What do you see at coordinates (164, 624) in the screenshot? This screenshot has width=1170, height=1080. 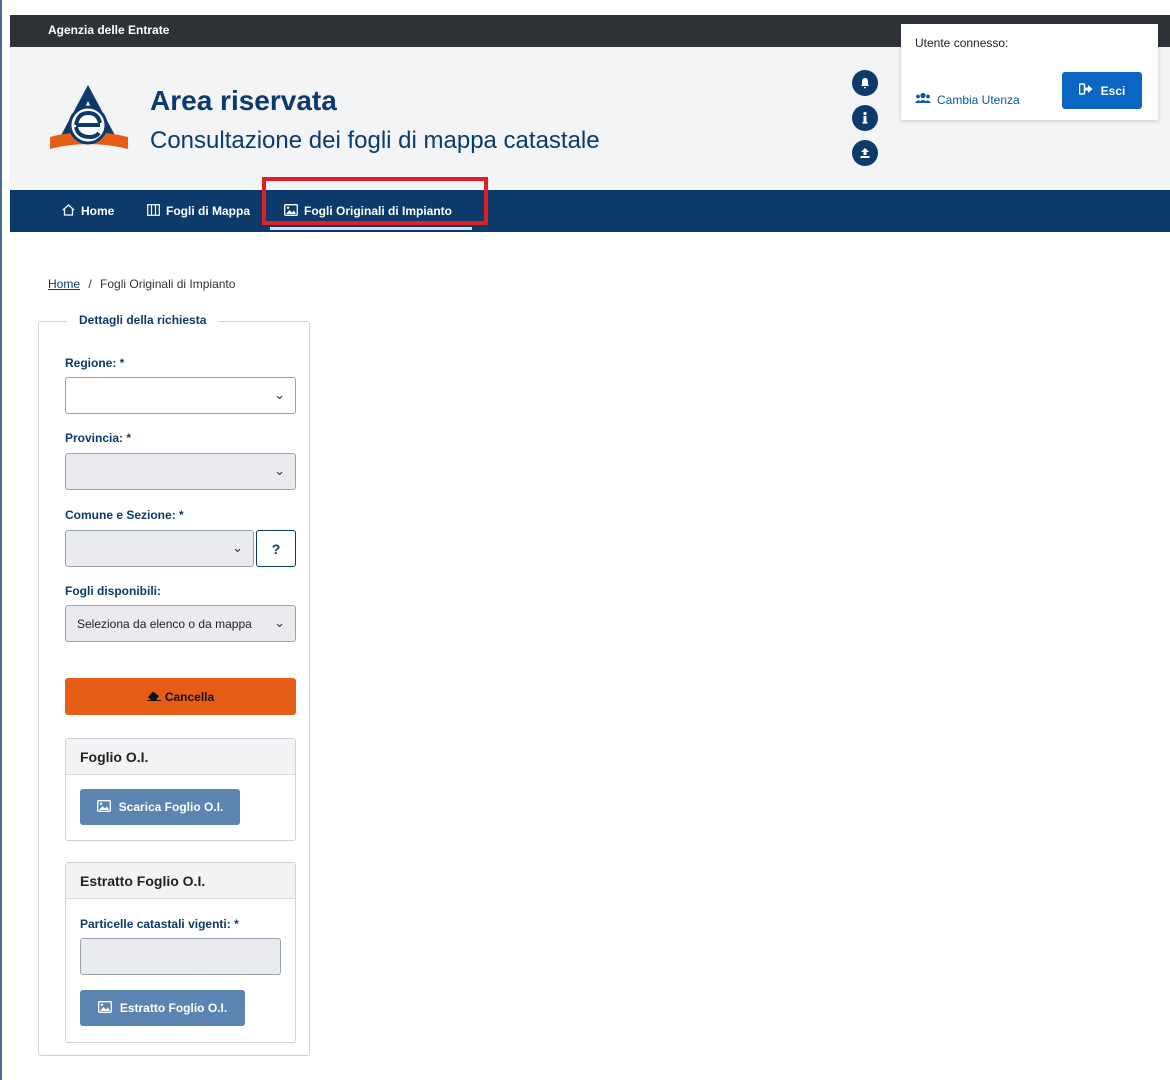 I see `select-value: Seleziona da elenco o da mappa` at bounding box center [164, 624].